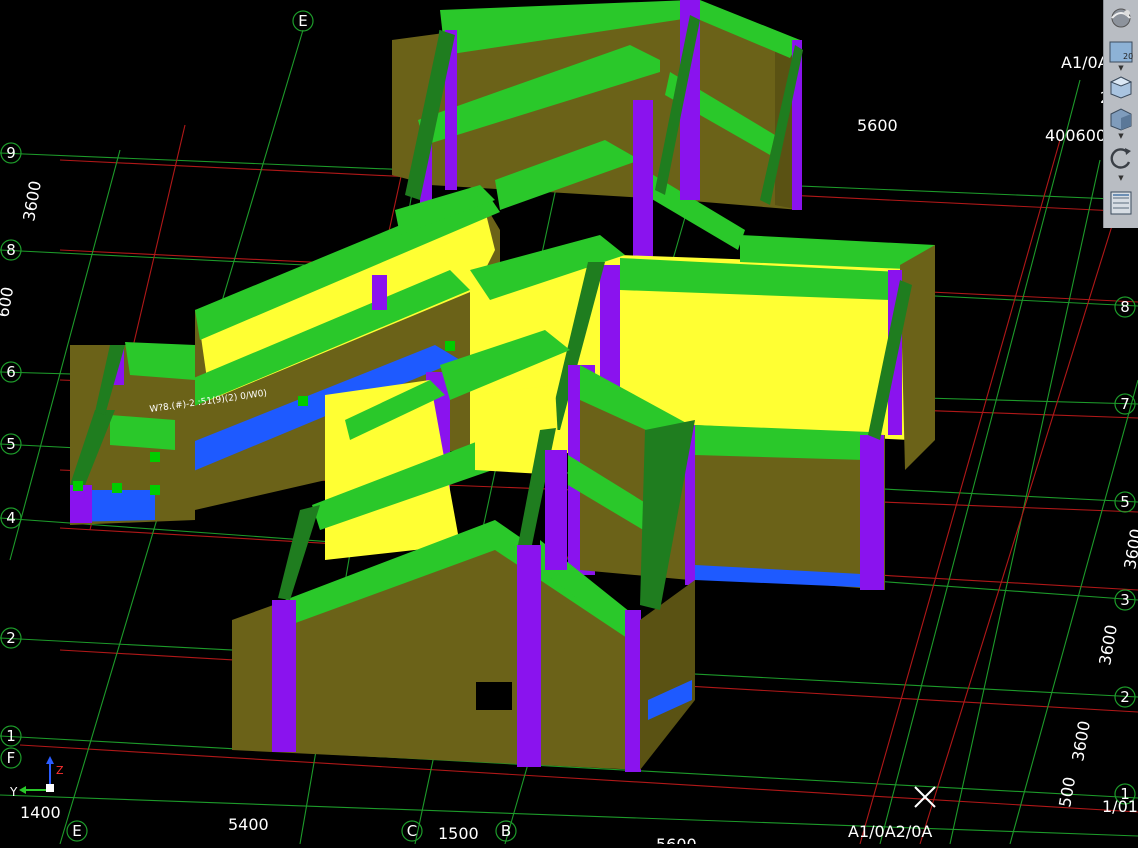 This screenshot has width=1138, height=848. I want to click on dimension-bottom-1400: 1400, so click(40, 812).